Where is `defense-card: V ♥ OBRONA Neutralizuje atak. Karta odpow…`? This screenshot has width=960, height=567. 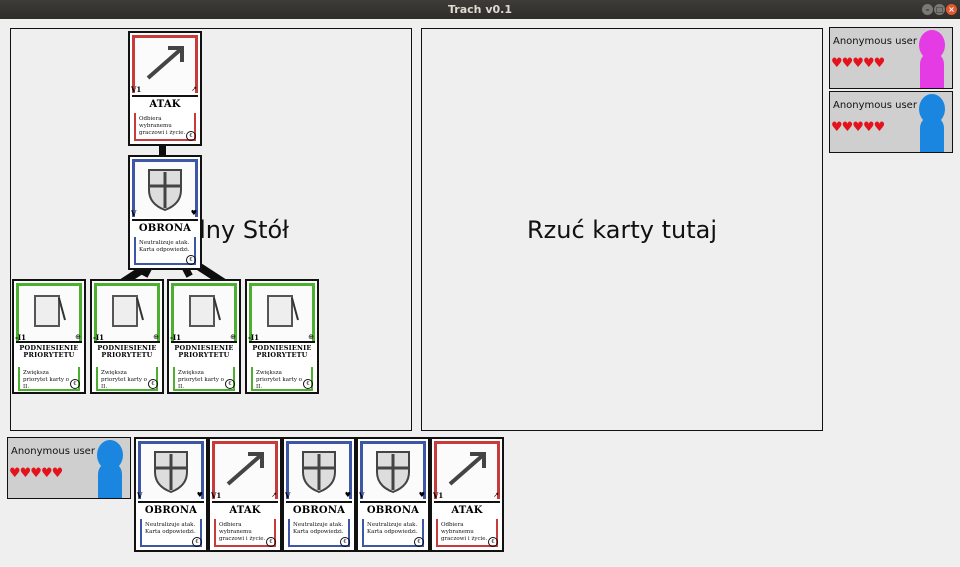 defense-card: V ♥ OBRONA Neutralizuje atak. Karta odpow… is located at coordinates (165, 212).